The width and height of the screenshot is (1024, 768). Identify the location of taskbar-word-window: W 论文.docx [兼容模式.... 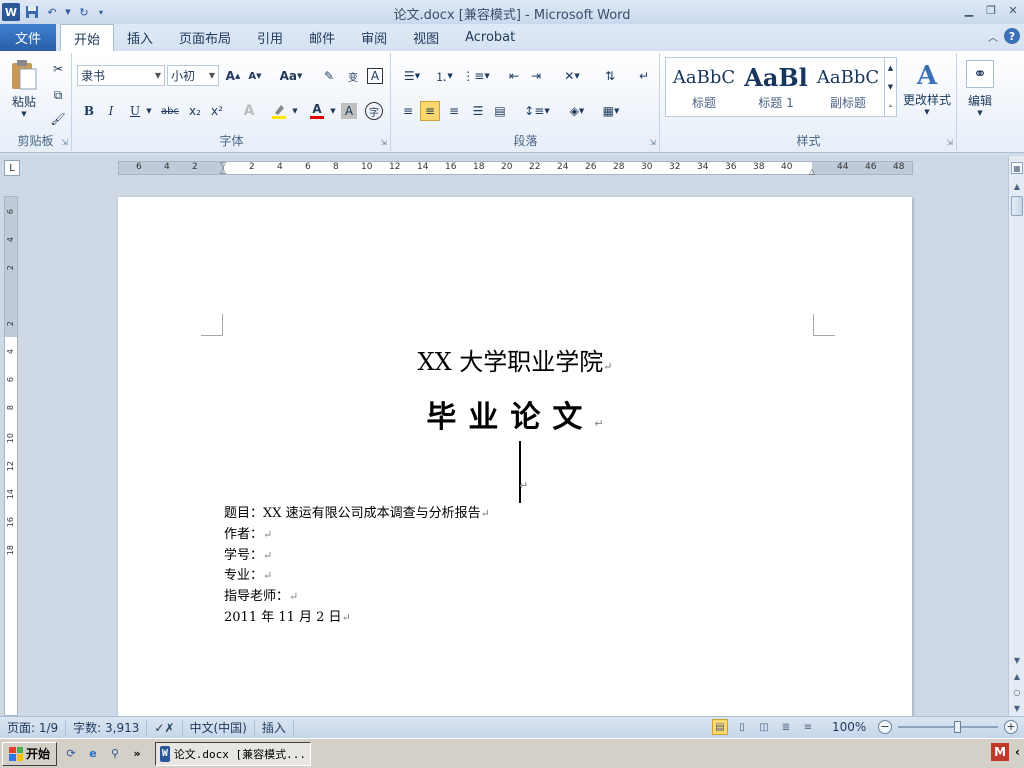
(233, 753).